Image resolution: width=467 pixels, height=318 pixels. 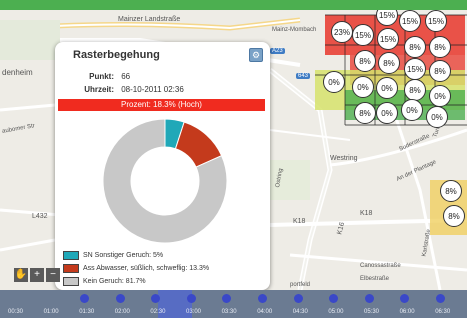 I want to click on legend-label: SN Sonstiger Geruch: 5%, so click(x=123, y=255).